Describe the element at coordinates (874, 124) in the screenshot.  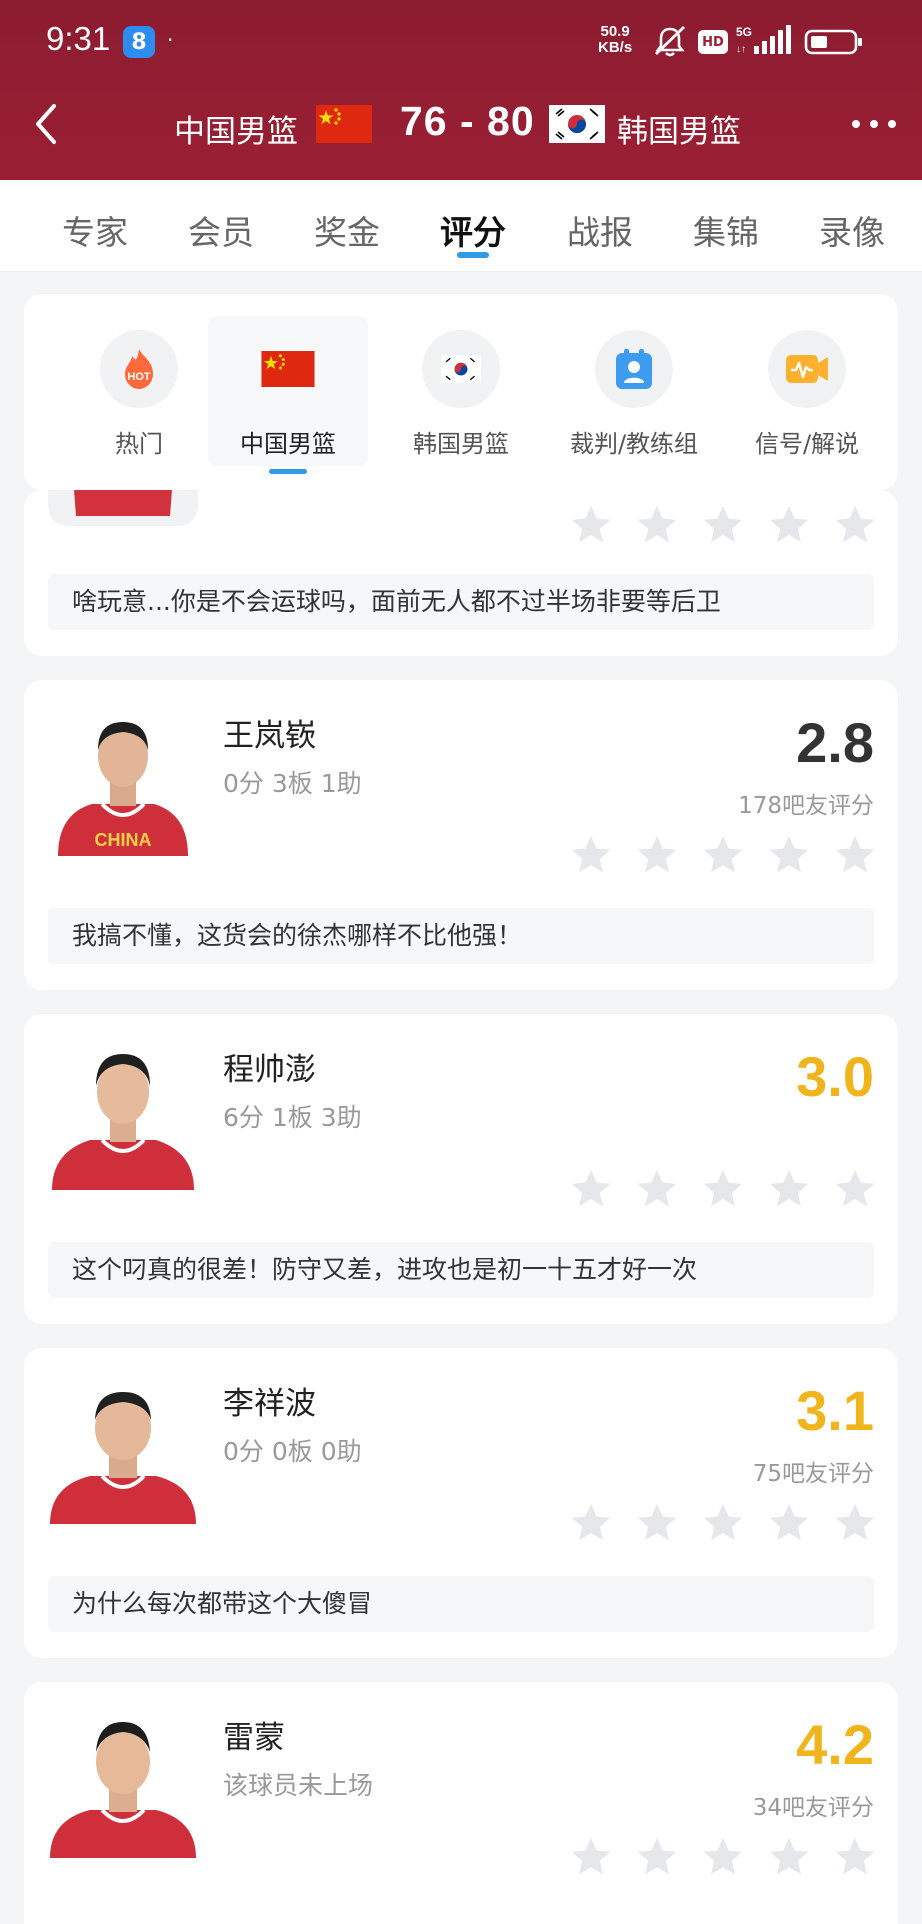
I see `more-options-icon` at that location.